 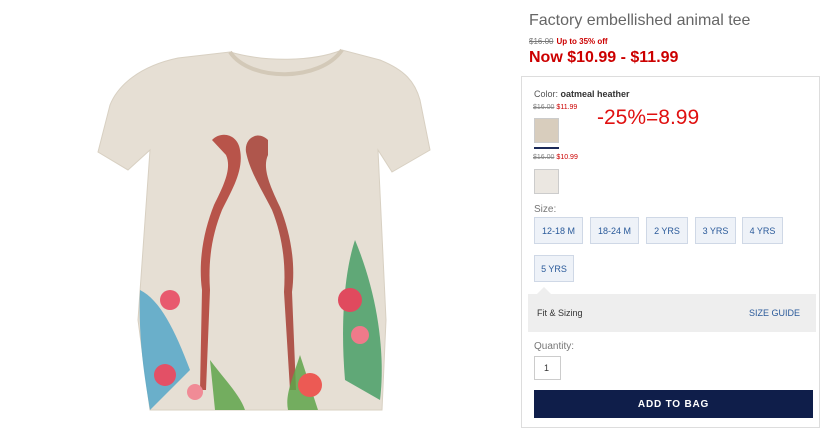 What do you see at coordinates (582, 41) in the screenshot?
I see `promo-discount: Up to 35% off` at bounding box center [582, 41].